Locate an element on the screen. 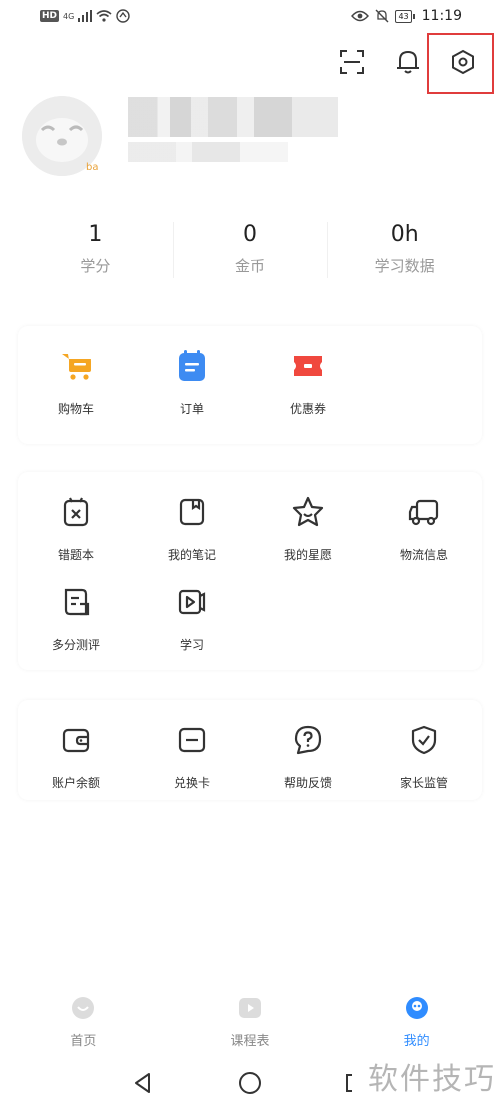 The width and height of the screenshot is (500, 1111). battery-indicator: 43 is located at coordinates (405, 16).